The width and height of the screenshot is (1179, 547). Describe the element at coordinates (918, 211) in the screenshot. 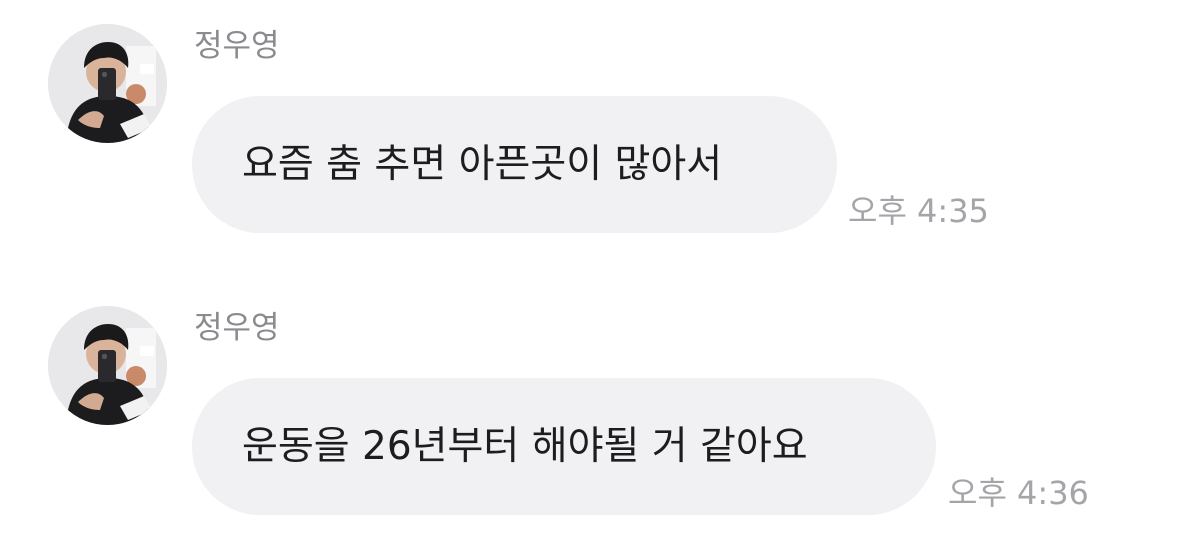

I see `message-timestamp: 오후 4:35` at that location.